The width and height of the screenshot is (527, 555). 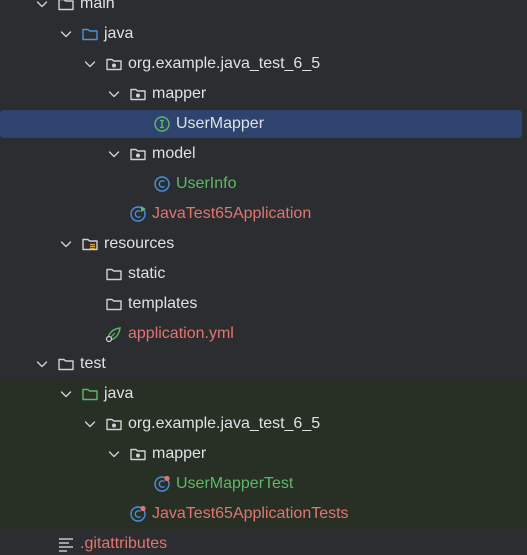 I want to click on tree-item-label: JavaTest65ApplicationTests, so click(x=250, y=513).